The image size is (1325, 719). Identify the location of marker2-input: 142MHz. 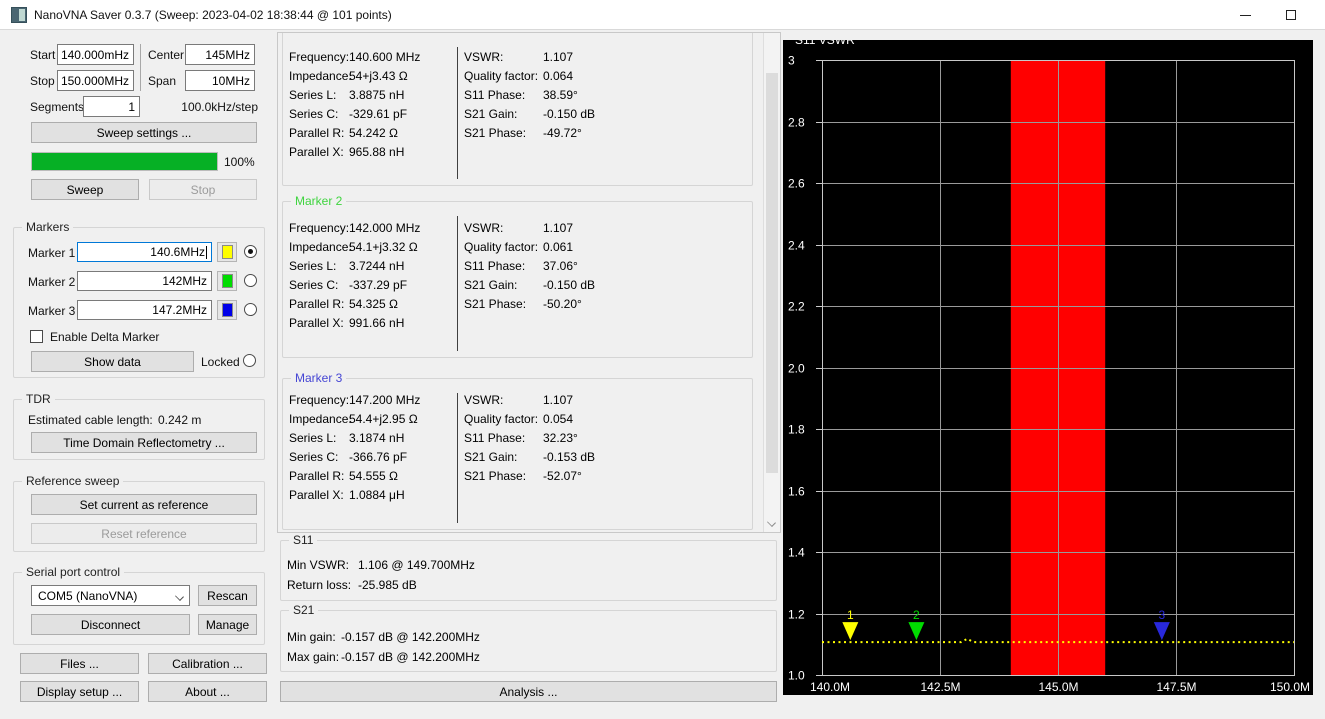
(144, 281).